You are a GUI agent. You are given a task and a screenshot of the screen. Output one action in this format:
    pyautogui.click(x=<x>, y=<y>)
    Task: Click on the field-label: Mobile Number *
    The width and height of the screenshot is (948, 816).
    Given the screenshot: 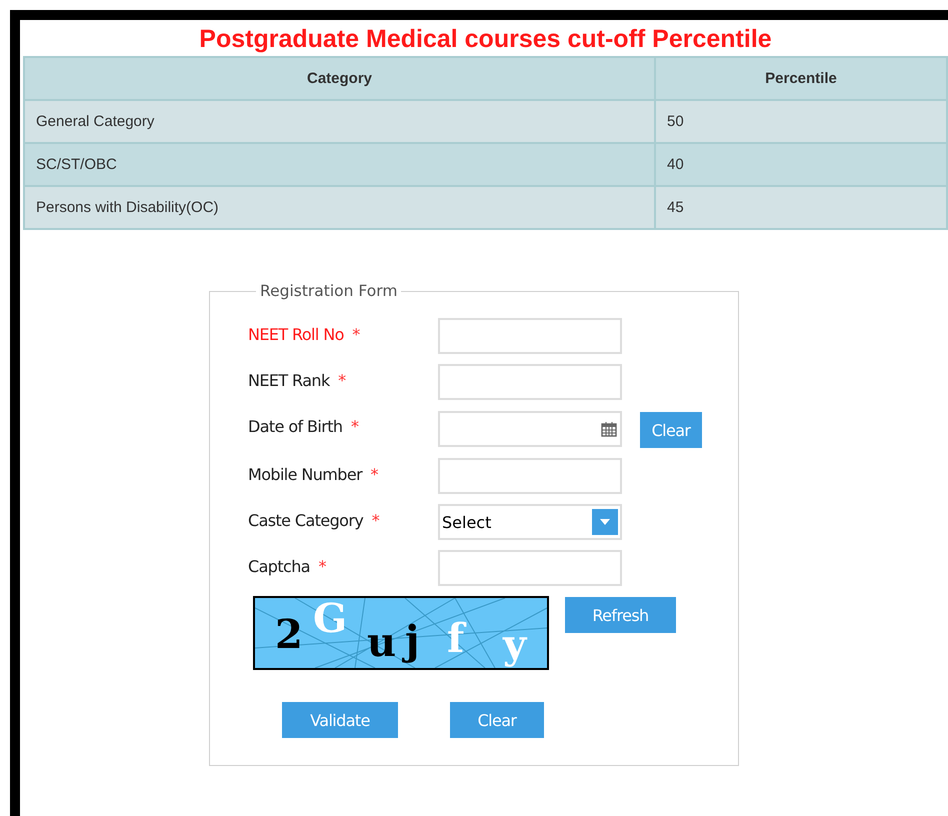 What is the action you would take?
    pyautogui.click(x=313, y=475)
    